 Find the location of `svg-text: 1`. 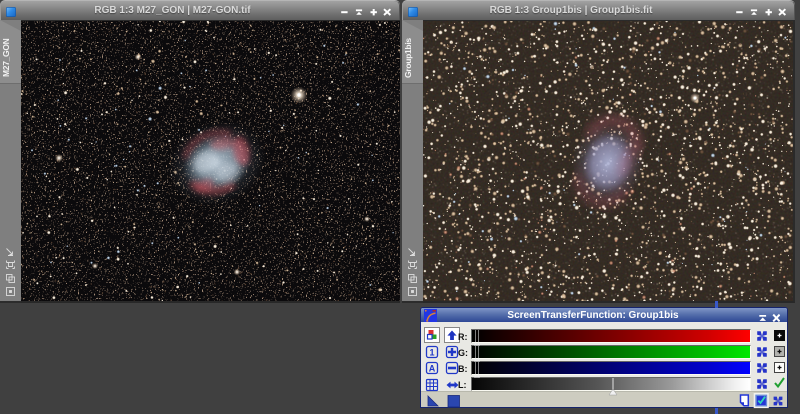

svg-text: 1 is located at coordinates (431, 353).